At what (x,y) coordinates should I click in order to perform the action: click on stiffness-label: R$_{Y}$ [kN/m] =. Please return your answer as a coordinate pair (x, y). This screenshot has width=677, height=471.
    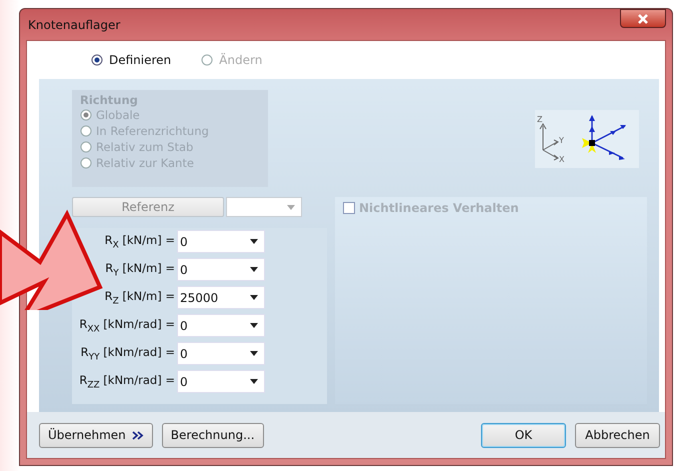
    Looking at the image, I should click on (140, 269).